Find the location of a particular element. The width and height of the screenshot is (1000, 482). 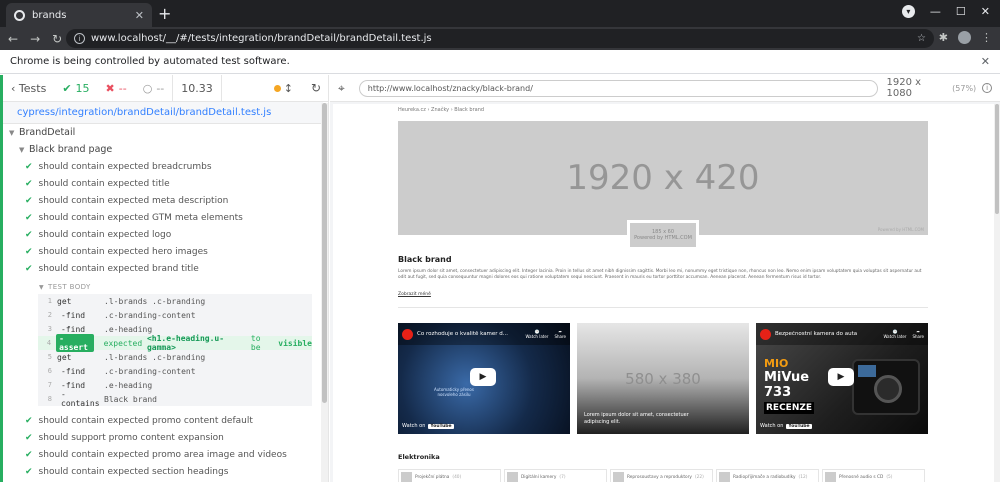

category-item: Digitální kamery (7) is located at coordinates (555, 475).